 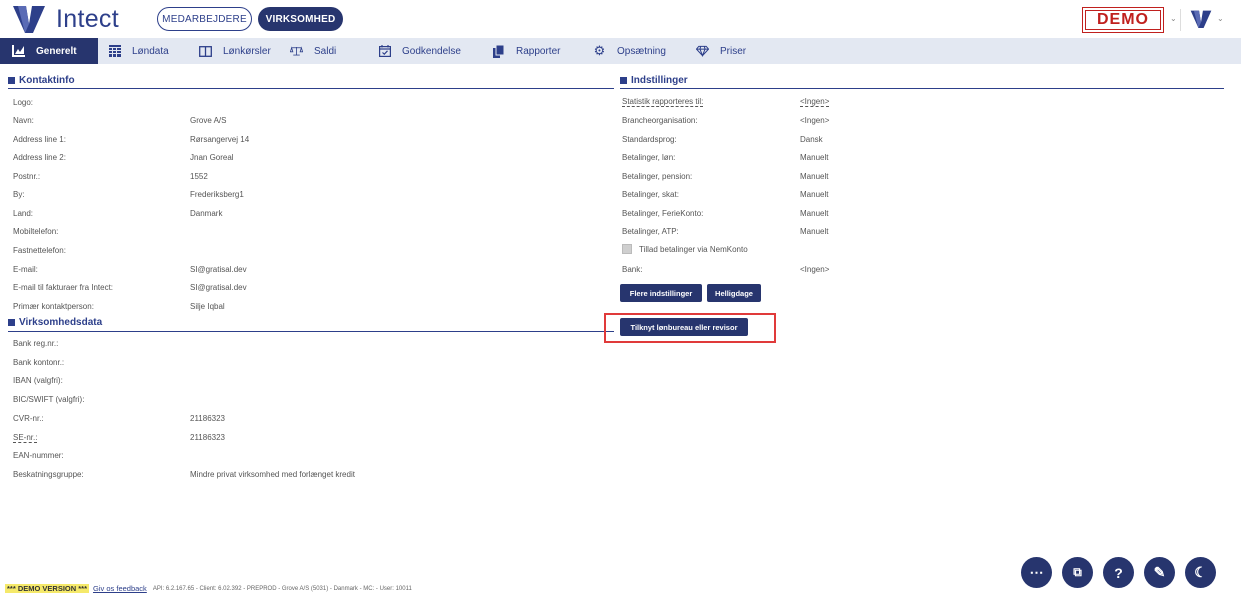 I want to click on nav-londata: Løndata, so click(x=138, y=51).